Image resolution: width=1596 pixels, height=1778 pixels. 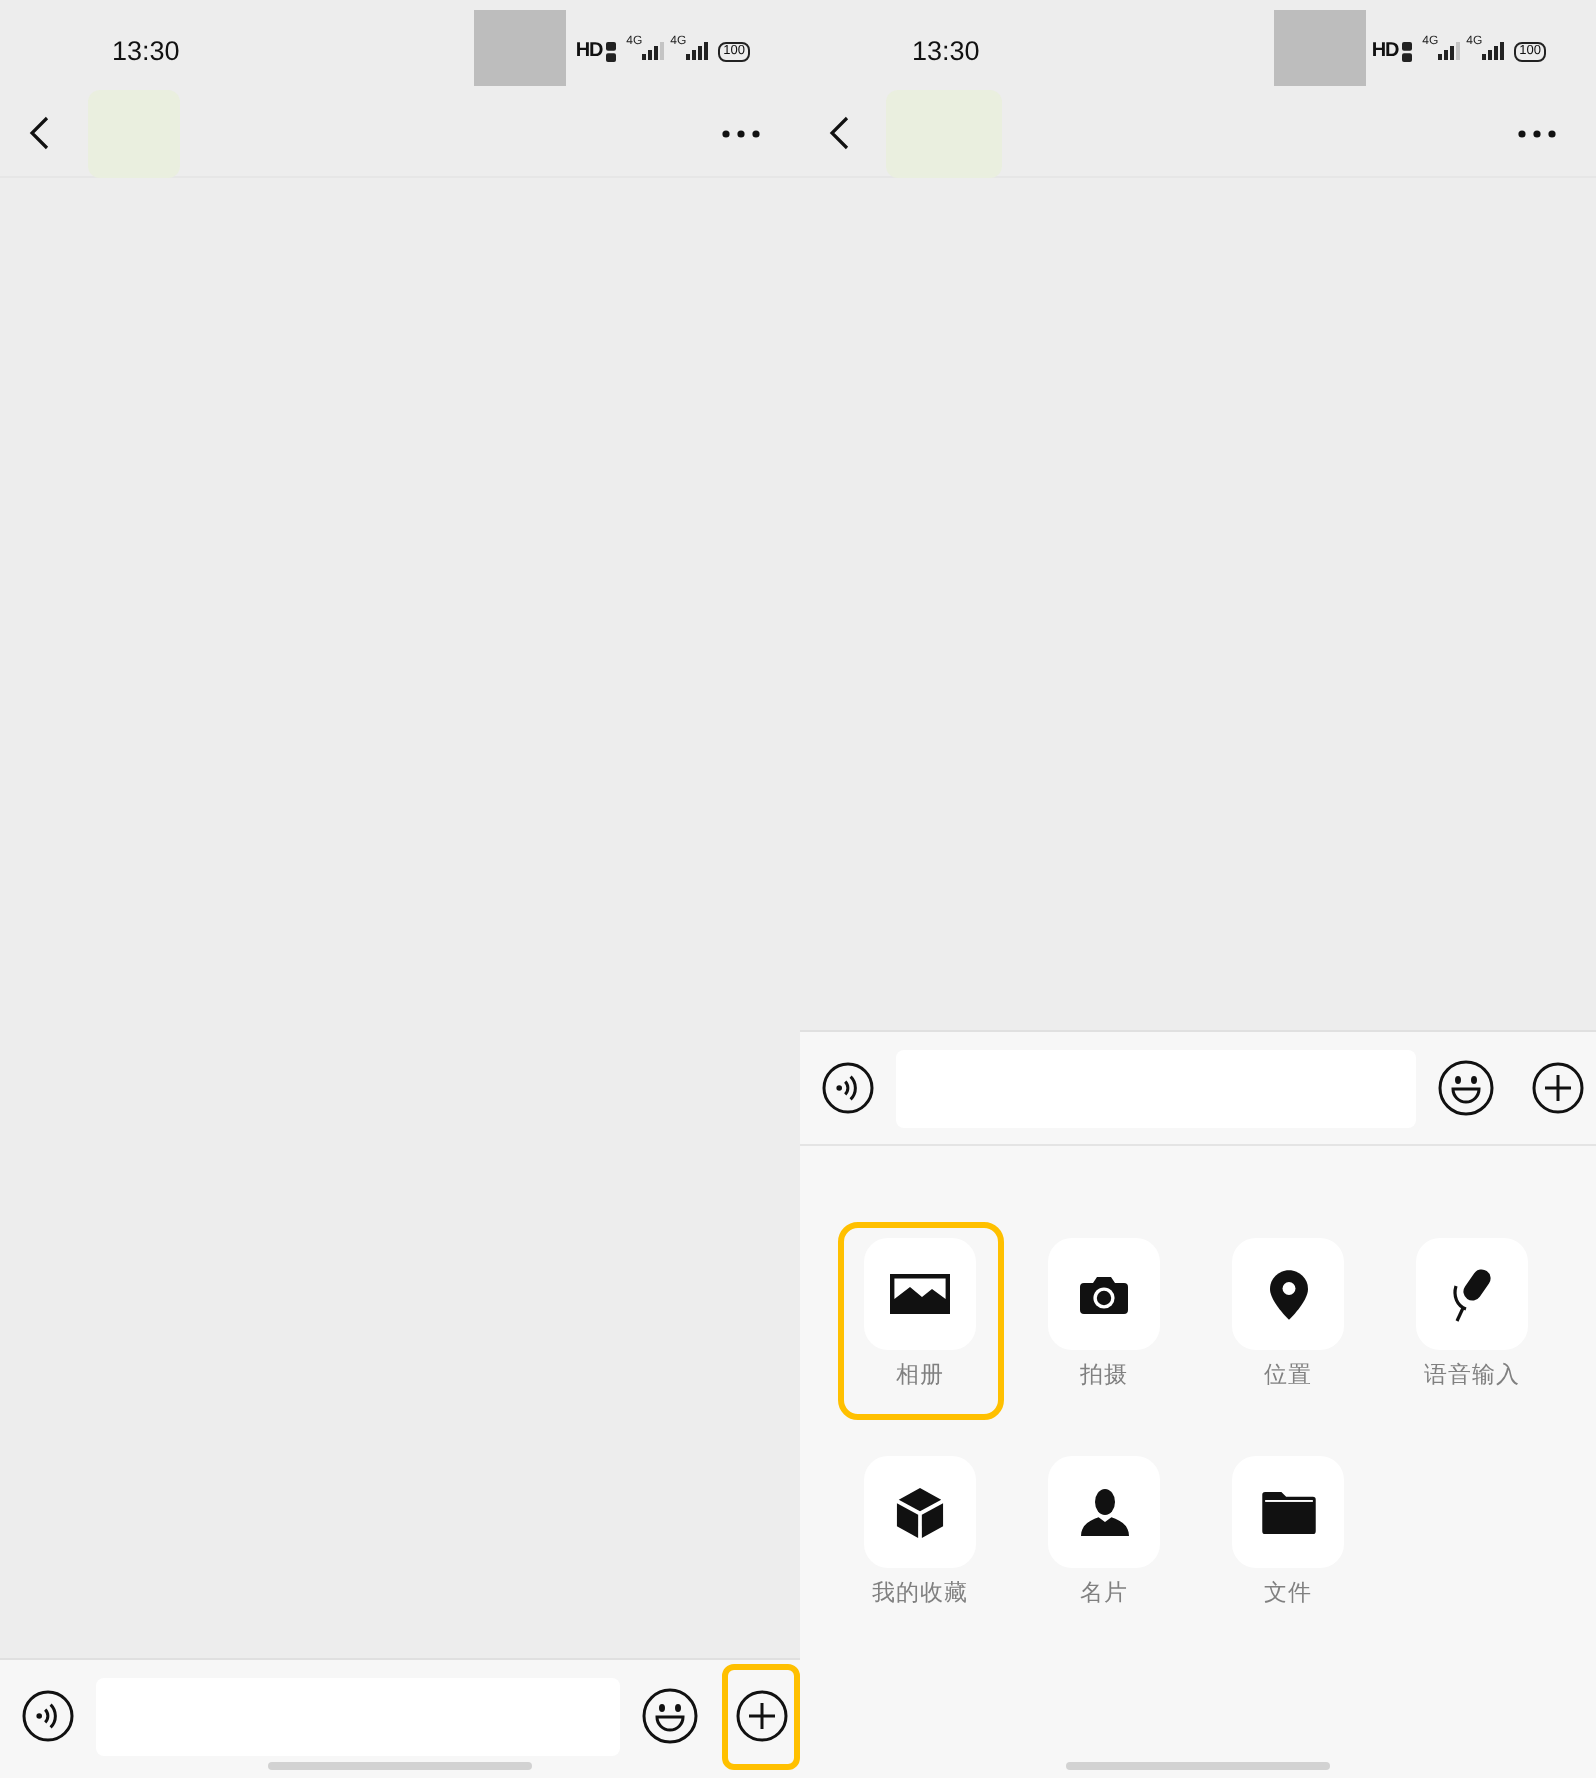 What do you see at coordinates (1288, 1294) in the screenshot?
I see `location-pin-icon` at bounding box center [1288, 1294].